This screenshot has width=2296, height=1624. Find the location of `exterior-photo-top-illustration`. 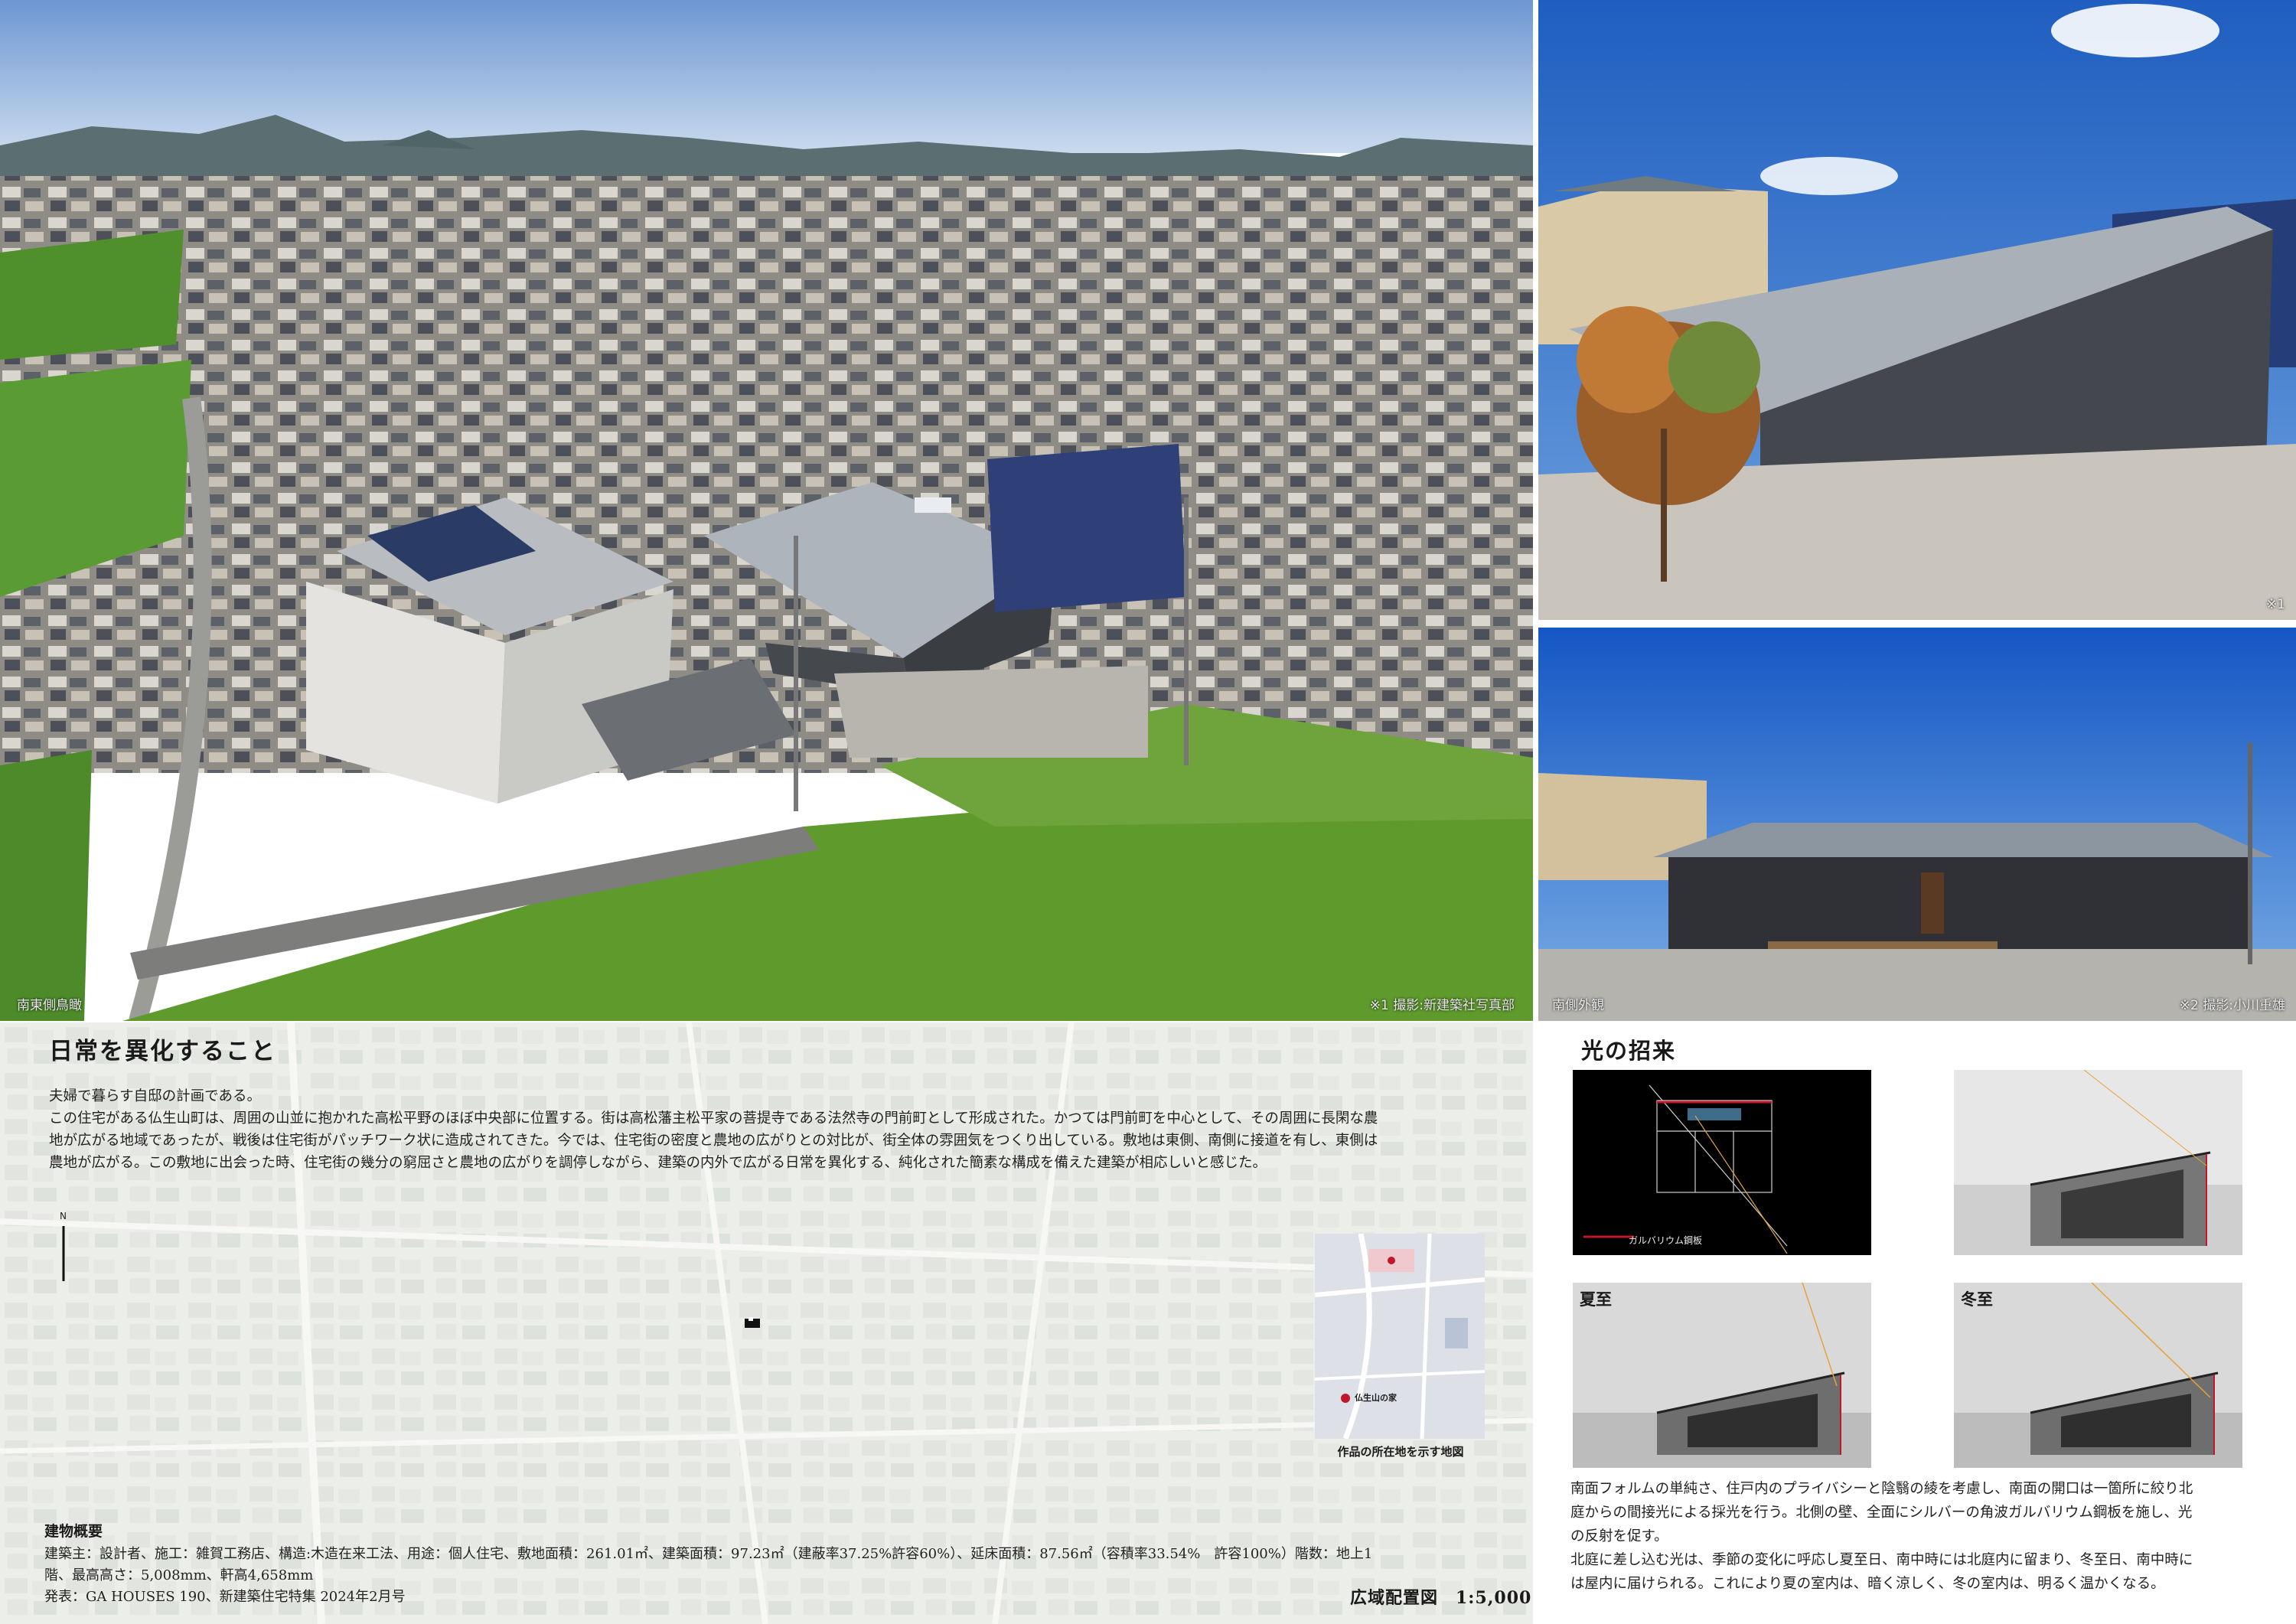

exterior-photo-top-illustration is located at coordinates (1917, 310).